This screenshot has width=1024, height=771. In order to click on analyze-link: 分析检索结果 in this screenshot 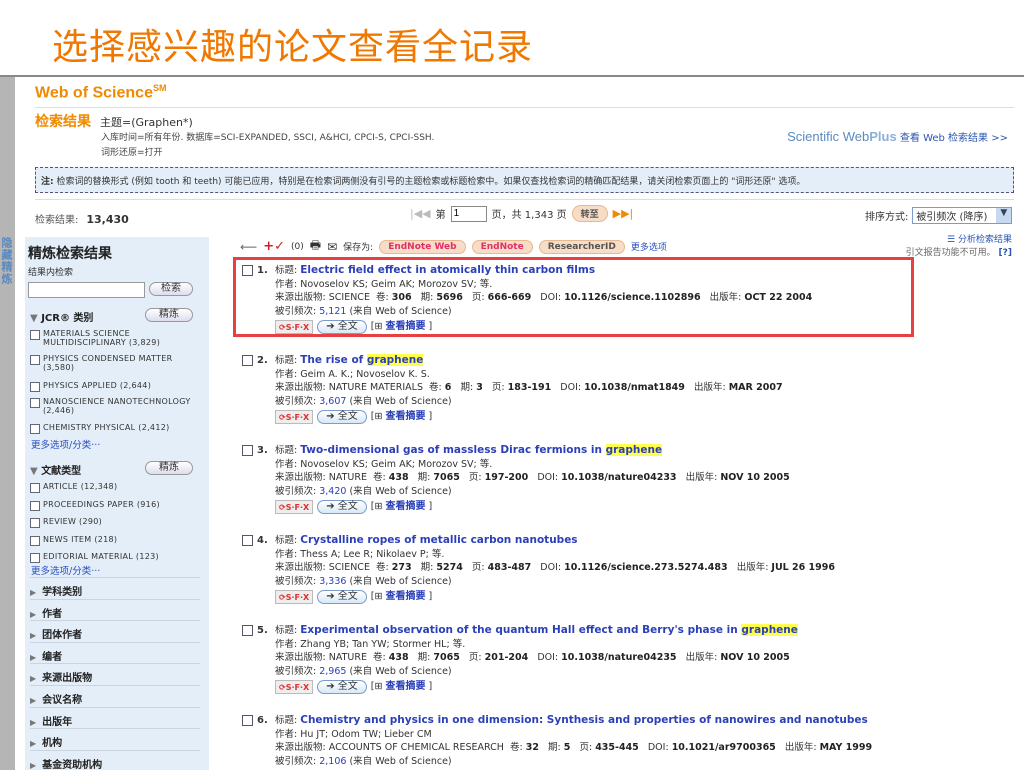, I will do `click(985, 240)`.